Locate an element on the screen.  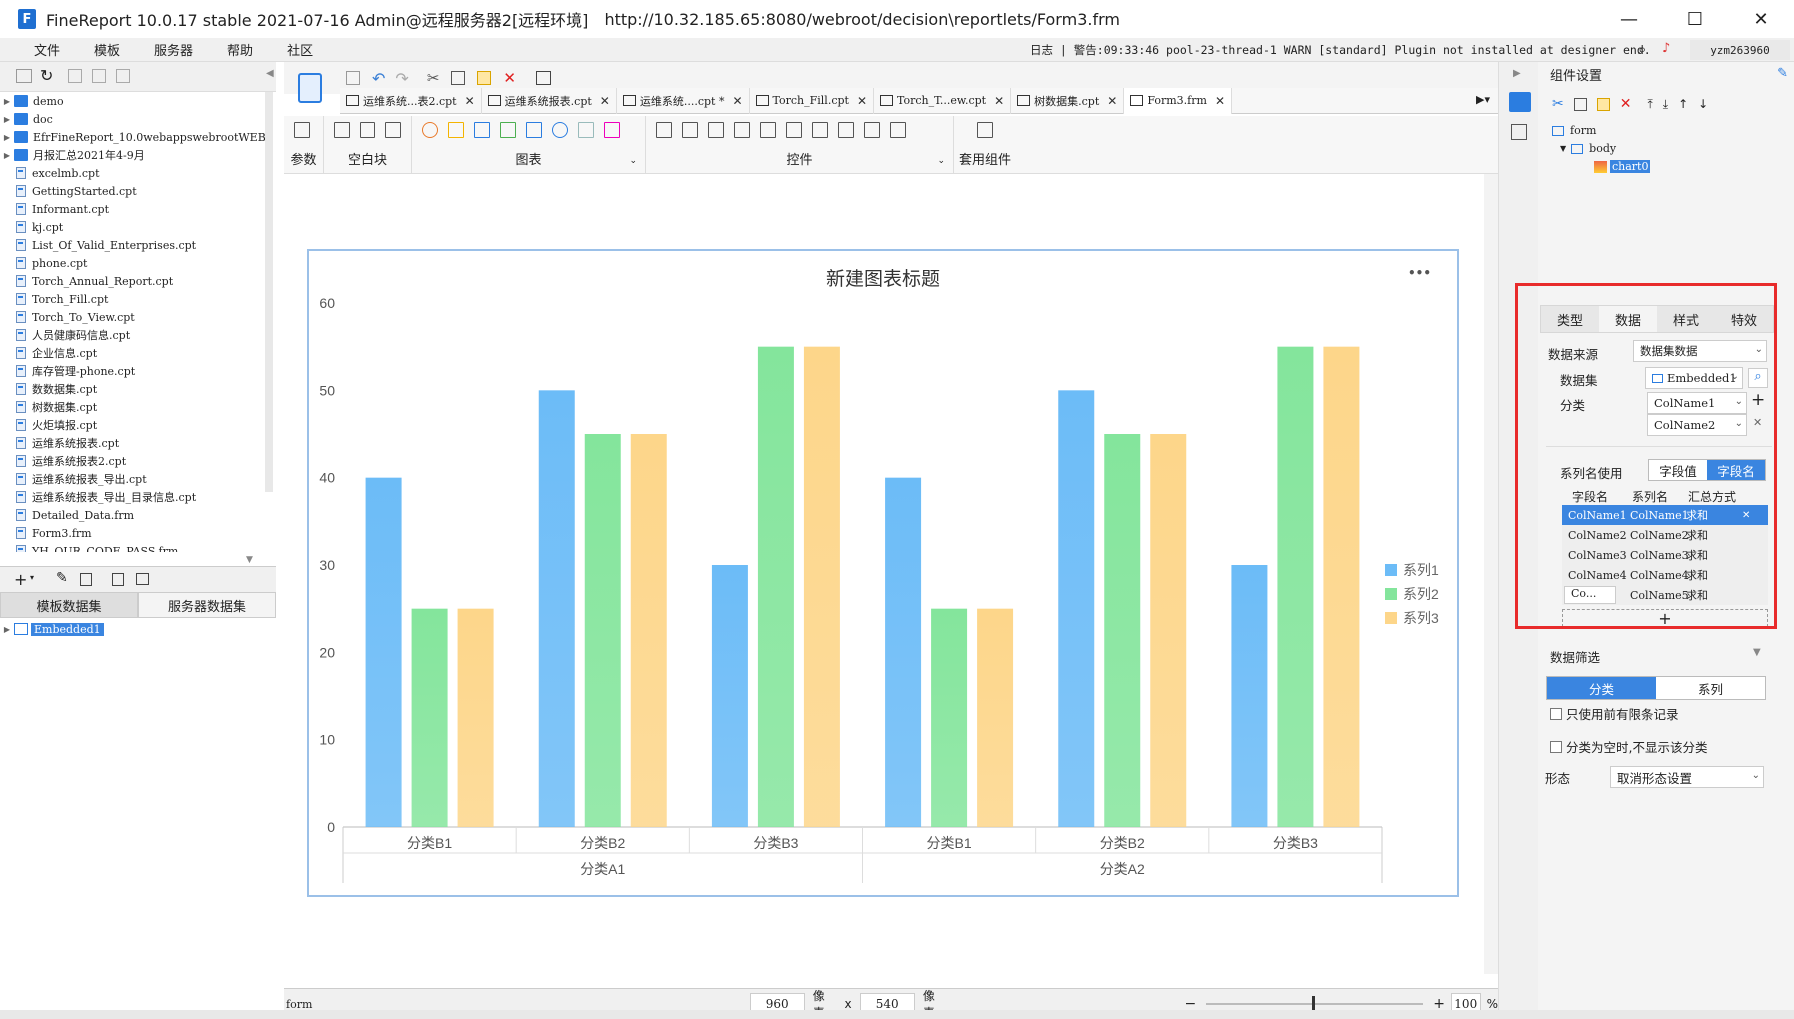
maximize-icon: ☐ is located at coordinates (1695, 19).